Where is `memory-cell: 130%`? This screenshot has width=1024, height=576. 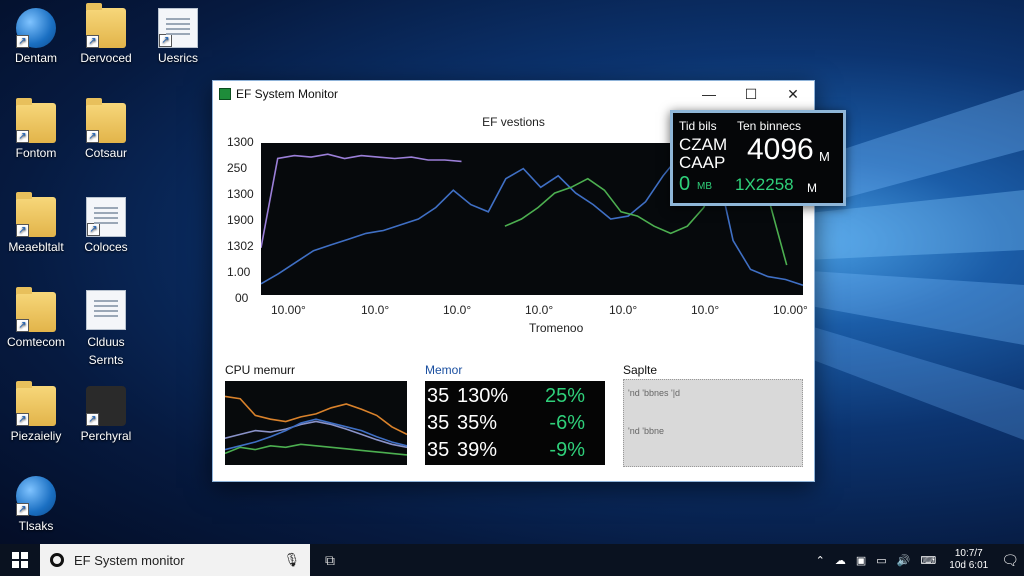
memory-cell: 130% is located at coordinates (483, 396).